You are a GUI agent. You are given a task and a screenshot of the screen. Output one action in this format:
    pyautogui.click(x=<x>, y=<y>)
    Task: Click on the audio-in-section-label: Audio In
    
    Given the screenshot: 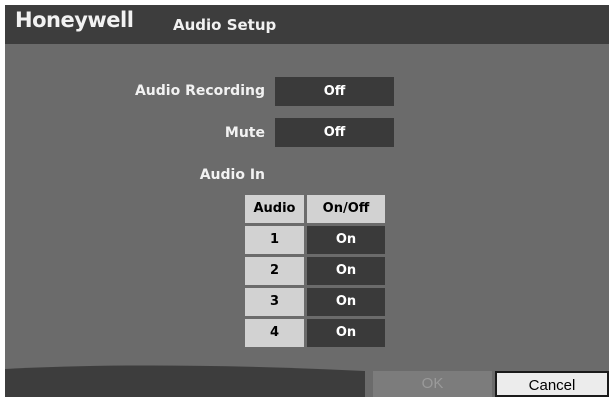 What is the action you would take?
    pyautogui.click(x=232, y=175)
    